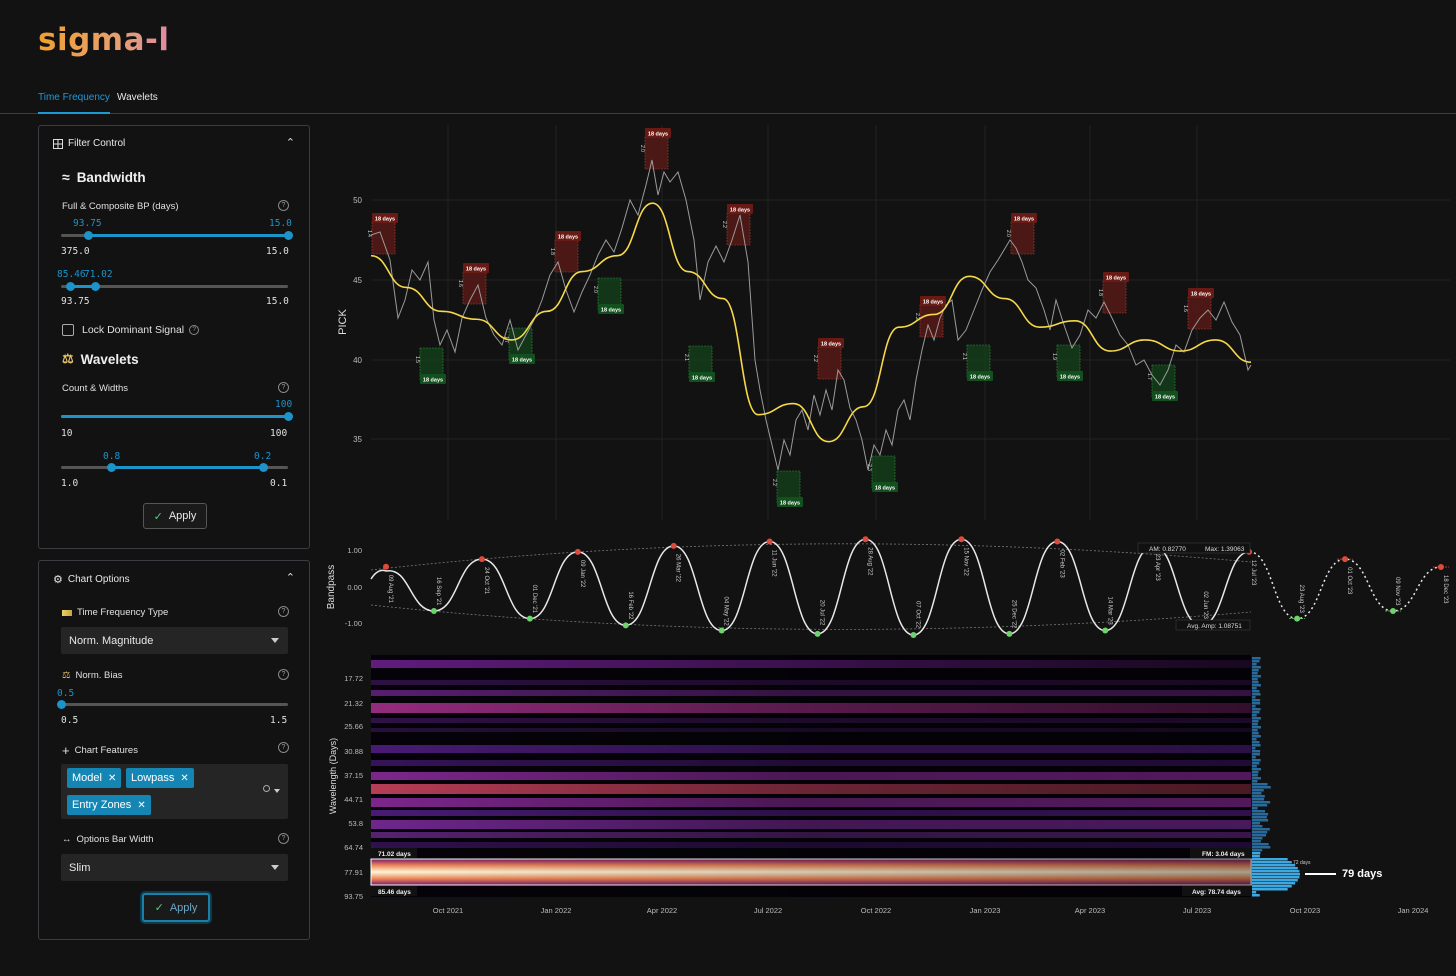 Image resolution: width=1456 pixels, height=976 pixels. I want to click on feature-chip-model: Model ✕, so click(94, 778).